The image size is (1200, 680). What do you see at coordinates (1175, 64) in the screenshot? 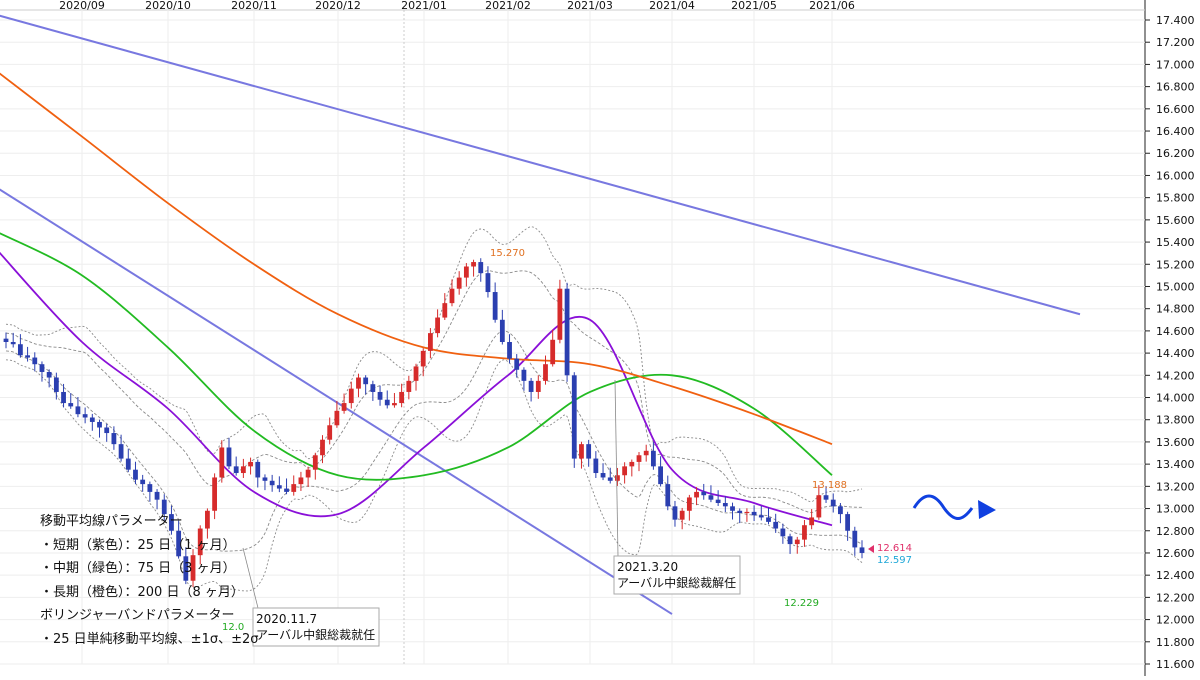
I see `y-tick-label: 17.000` at bounding box center [1175, 64].